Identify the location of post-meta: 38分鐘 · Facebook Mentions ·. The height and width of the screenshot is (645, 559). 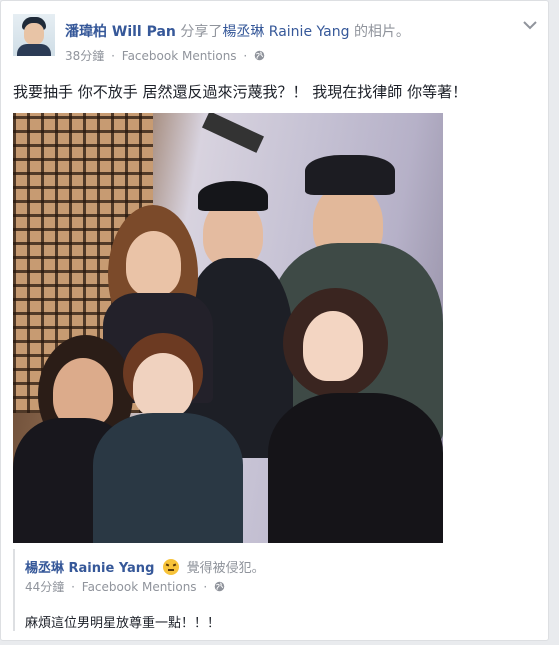
(165, 55).